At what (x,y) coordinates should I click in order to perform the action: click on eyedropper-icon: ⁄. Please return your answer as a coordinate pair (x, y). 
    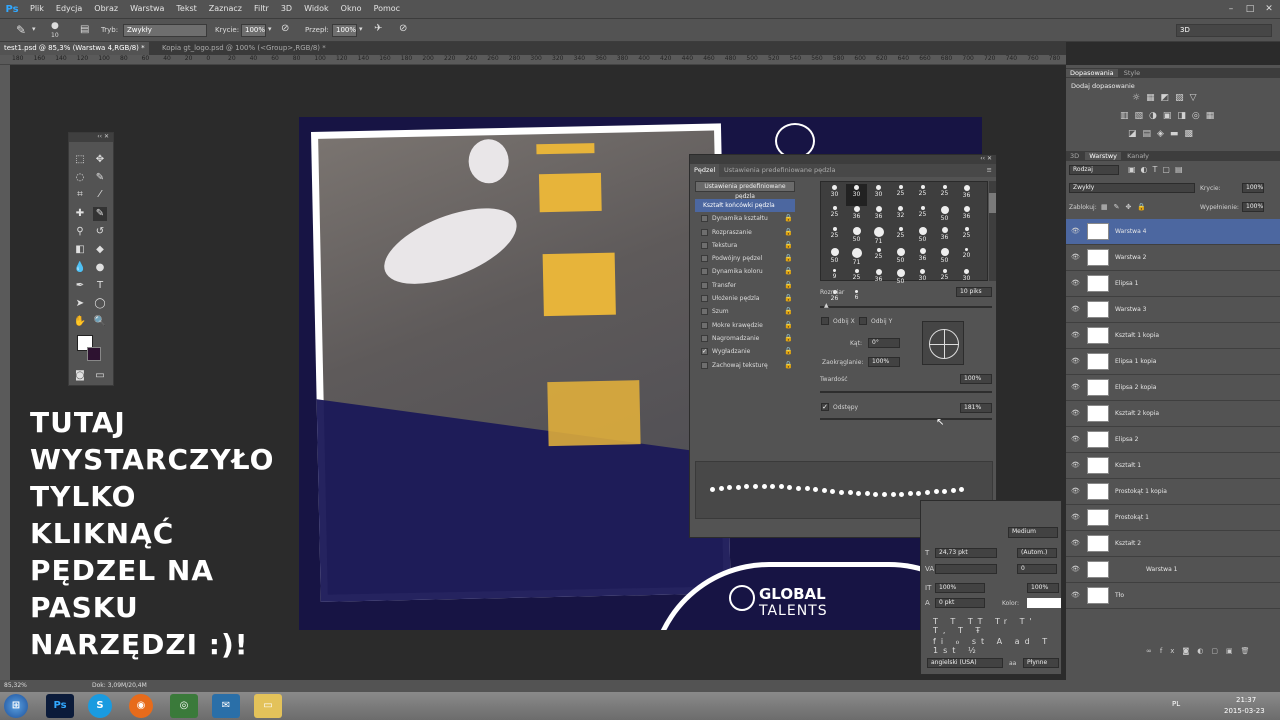
    Looking at the image, I should click on (100, 195).